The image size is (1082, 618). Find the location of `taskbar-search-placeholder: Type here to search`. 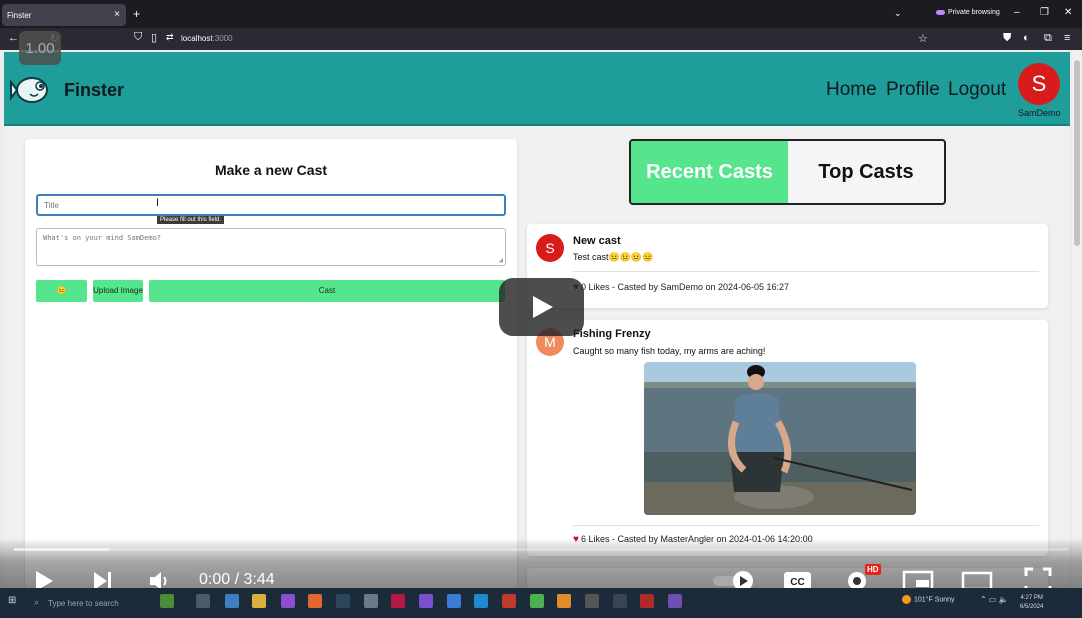

taskbar-search-placeholder: Type here to search is located at coordinates (83, 603).